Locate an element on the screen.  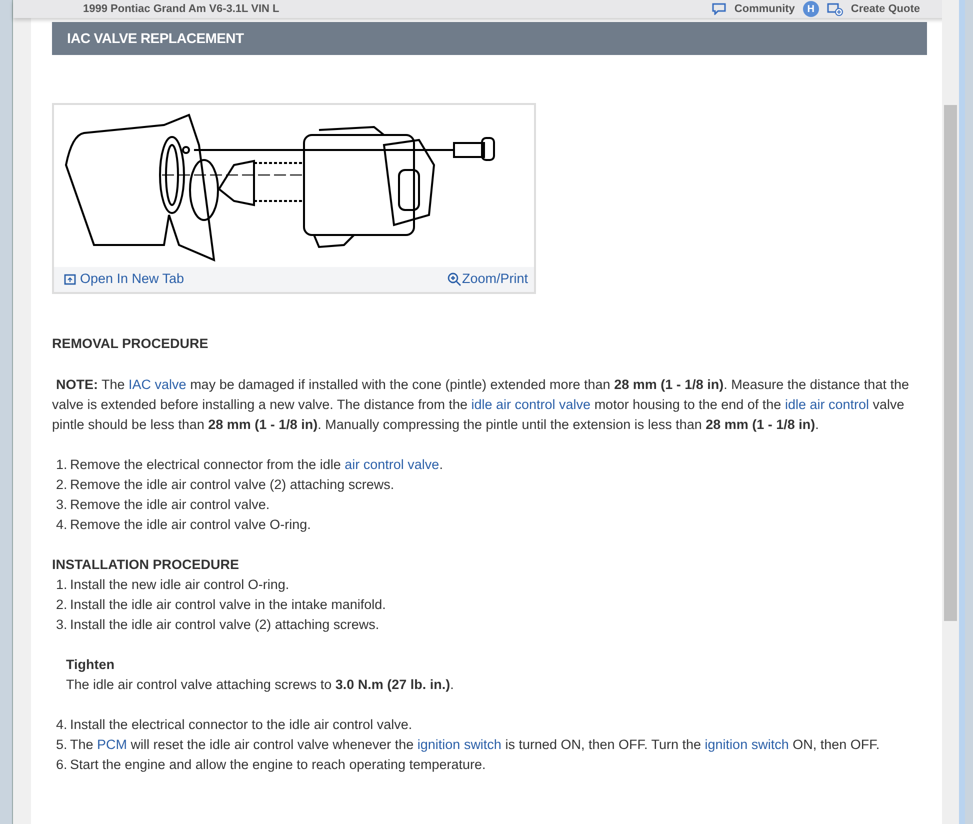
text-link: idle air control valve is located at coordinates (531, 404).